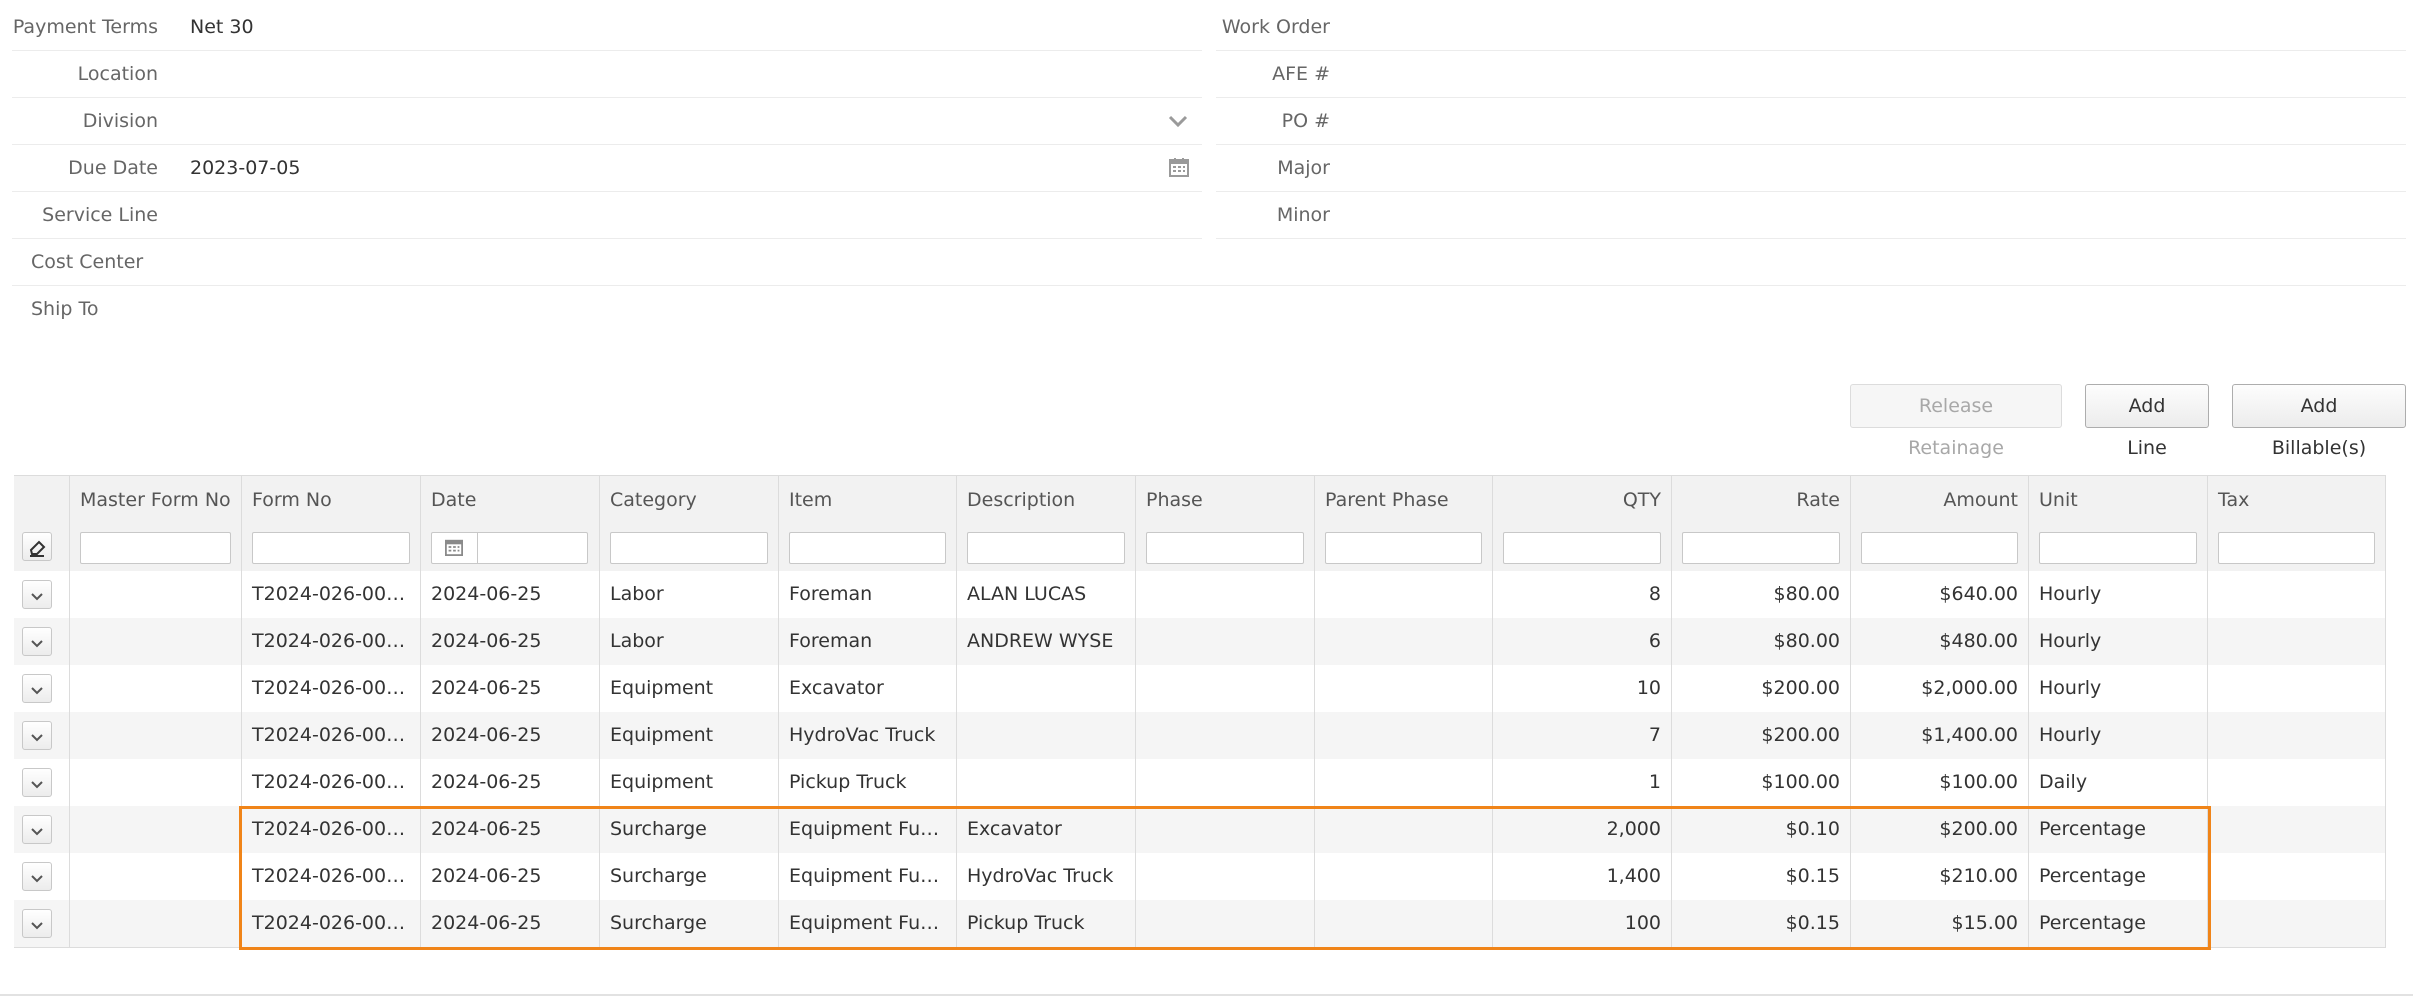 This screenshot has height=1002, width=2413. What do you see at coordinates (1940, 923) in the screenshot?
I see `cell-amount: $15.00` at bounding box center [1940, 923].